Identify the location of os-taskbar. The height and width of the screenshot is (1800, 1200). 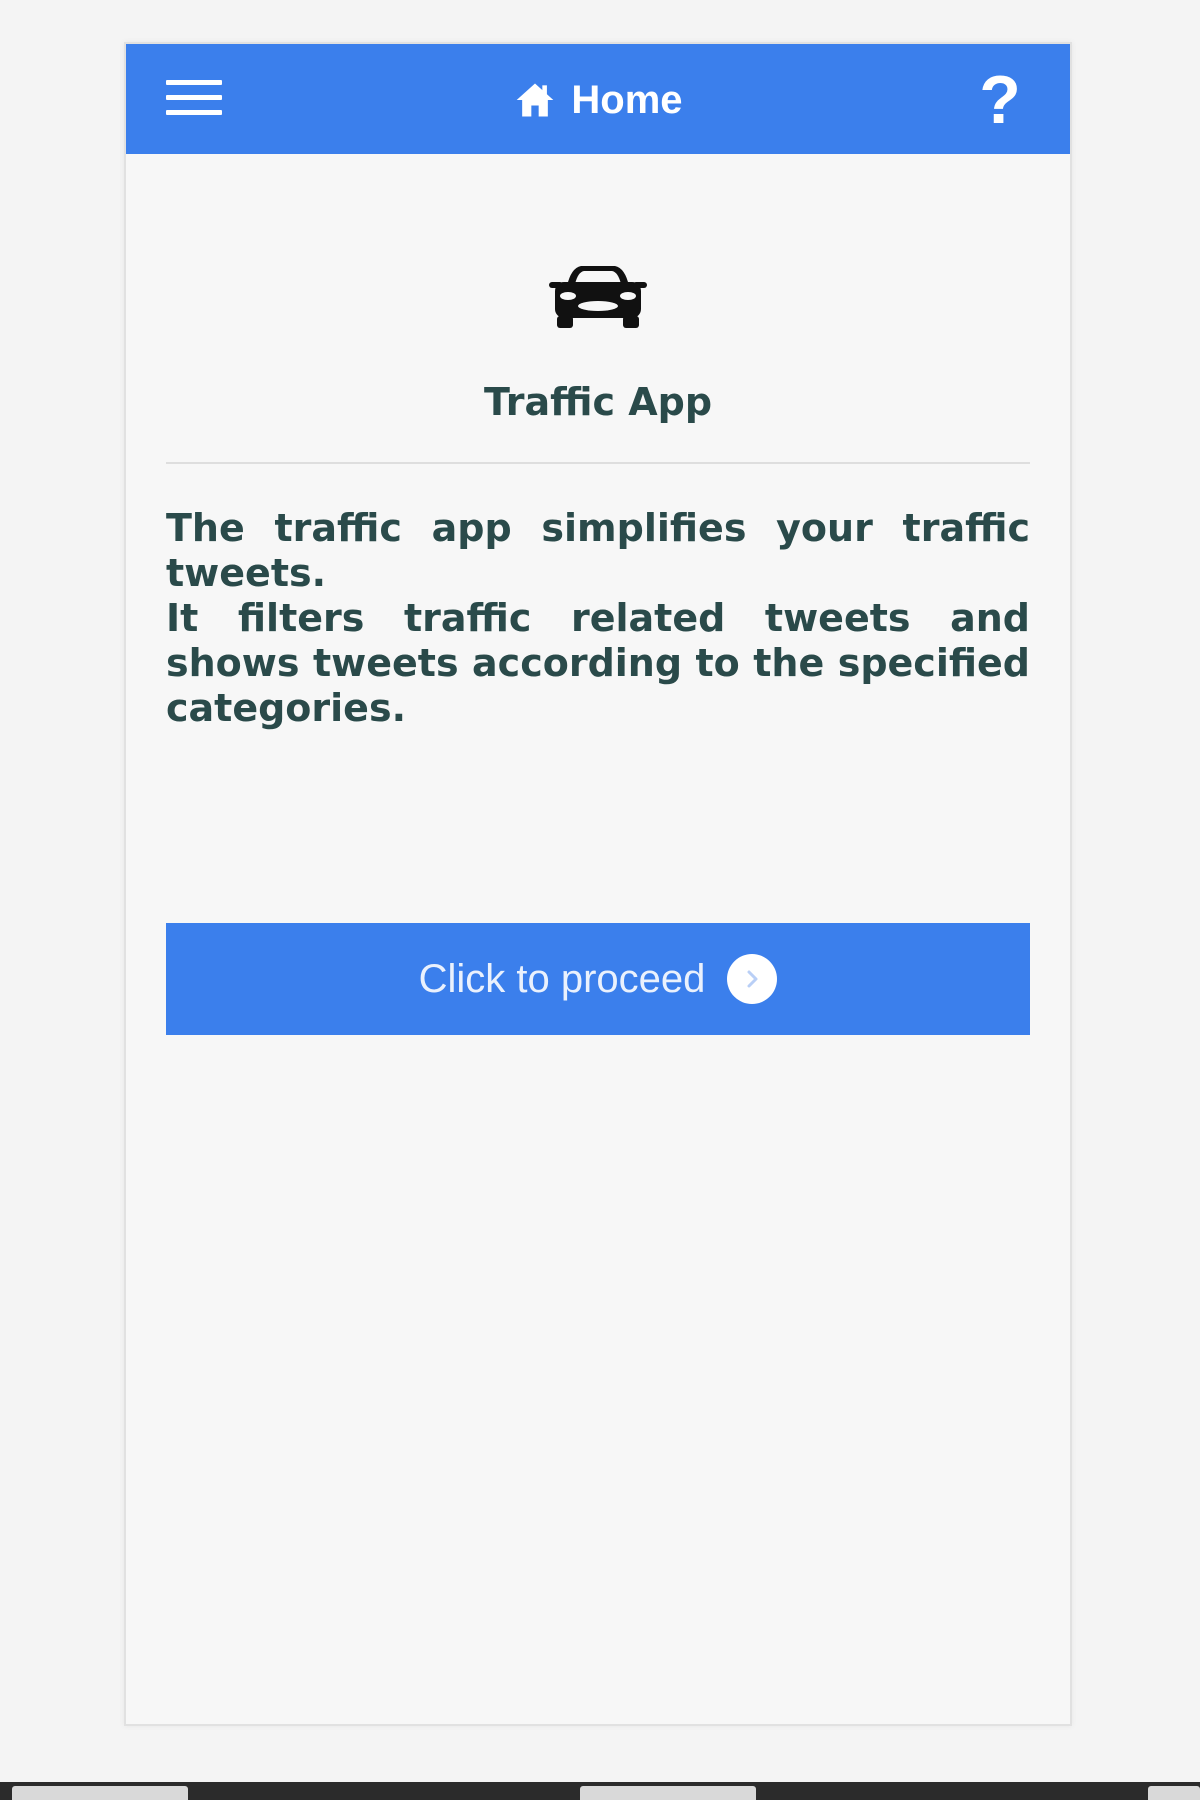
(600, 1791).